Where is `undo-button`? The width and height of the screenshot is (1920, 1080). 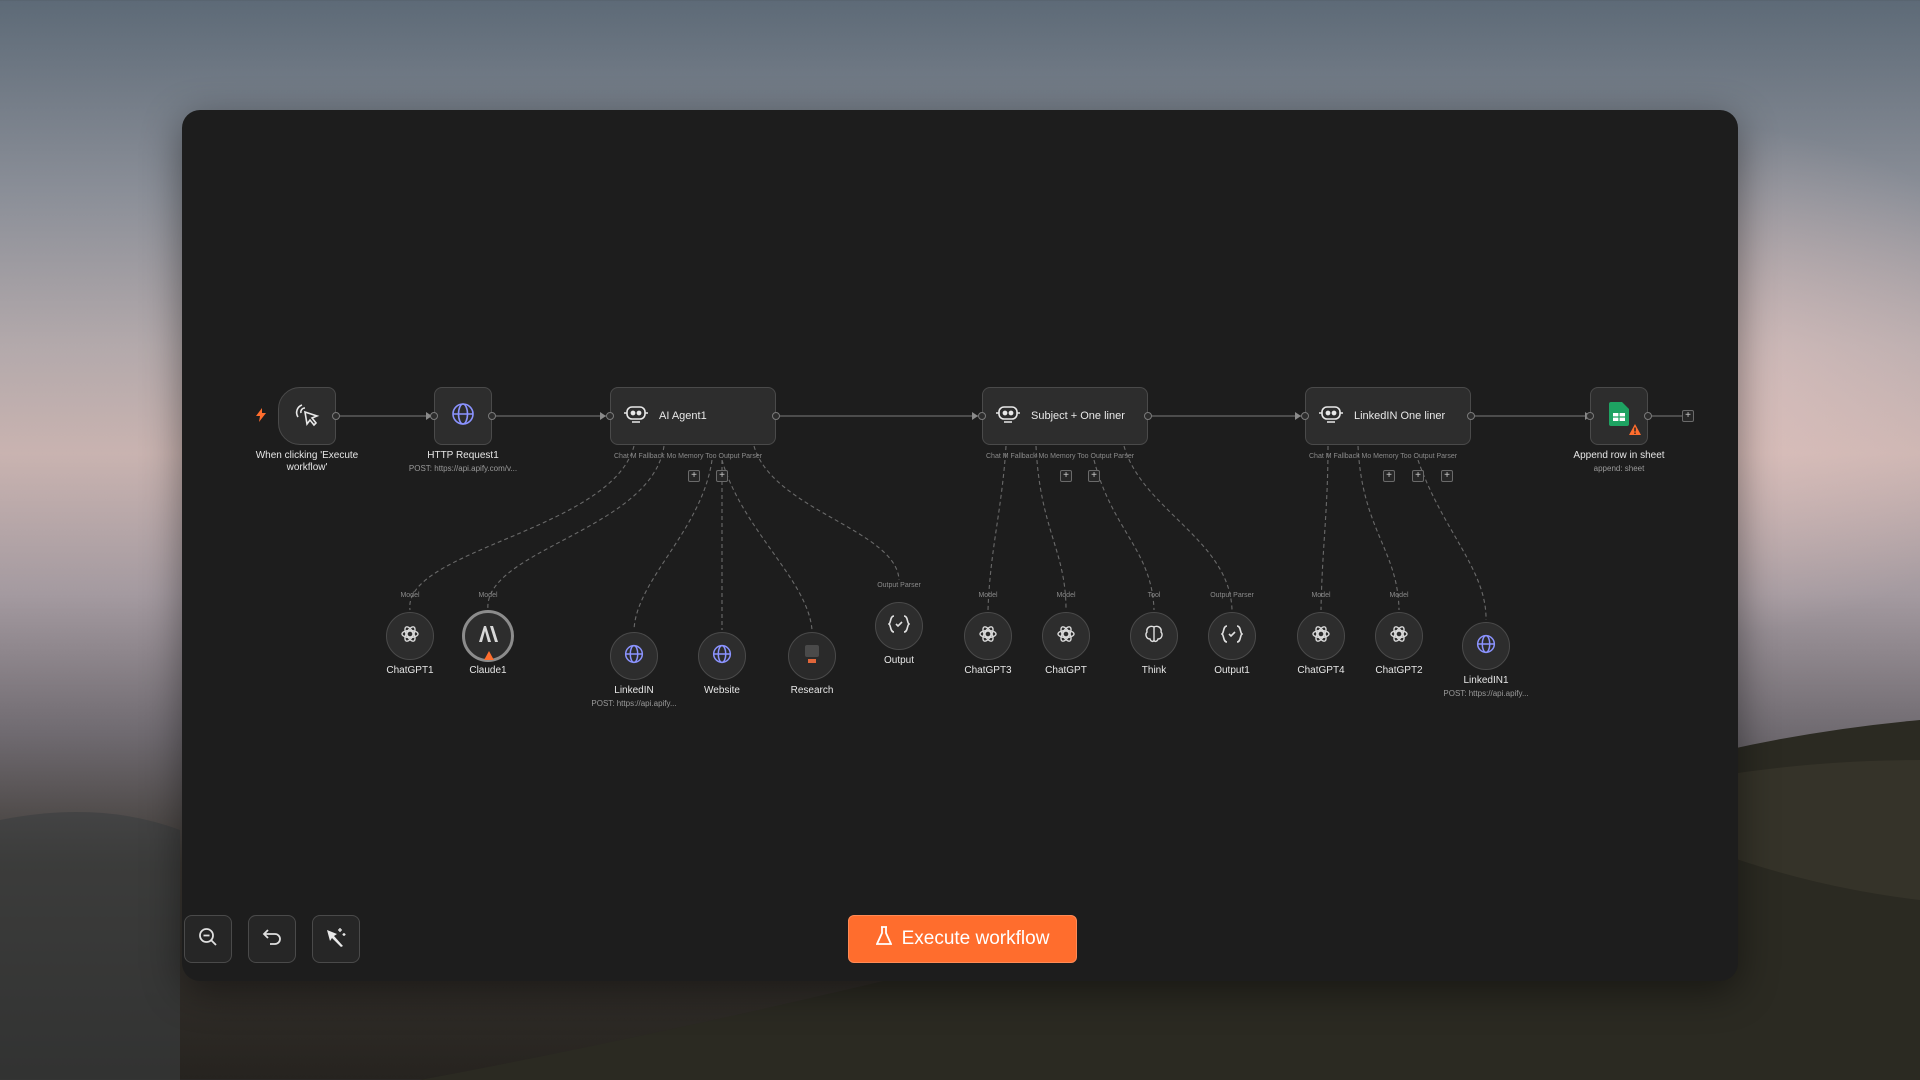
undo-button is located at coordinates (272, 939).